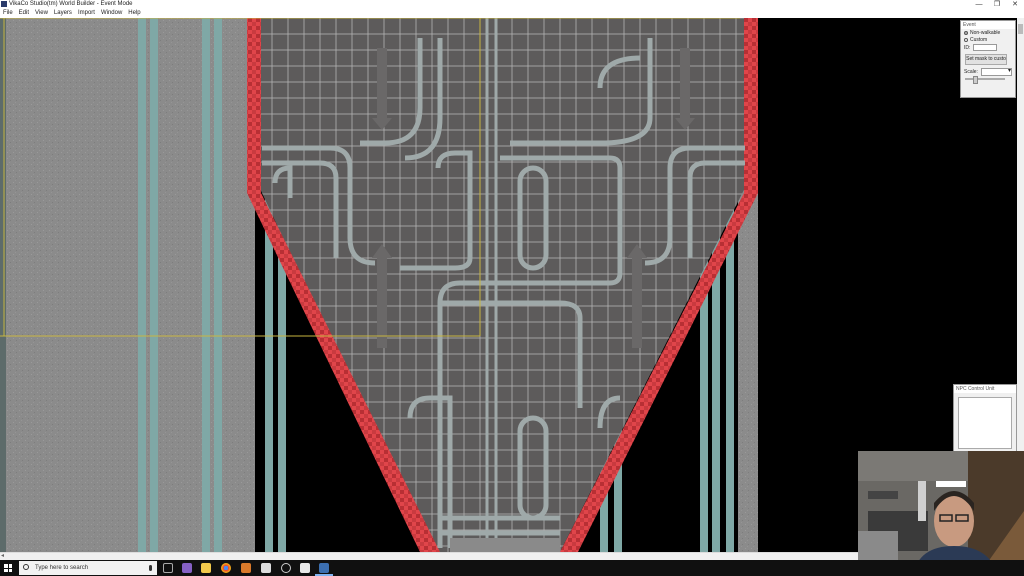 This screenshot has height=576, width=1024. What do you see at coordinates (286, 568) in the screenshot?
I see `settings-icon` at bounding box center [286, 568].